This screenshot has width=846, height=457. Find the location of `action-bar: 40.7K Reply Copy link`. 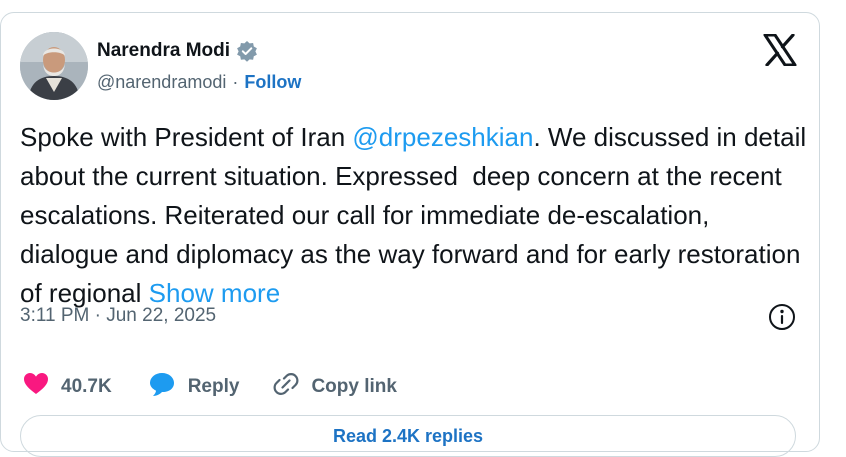

action-bar: 40.7K Reply Copy link is located at coordinates (210, 387).